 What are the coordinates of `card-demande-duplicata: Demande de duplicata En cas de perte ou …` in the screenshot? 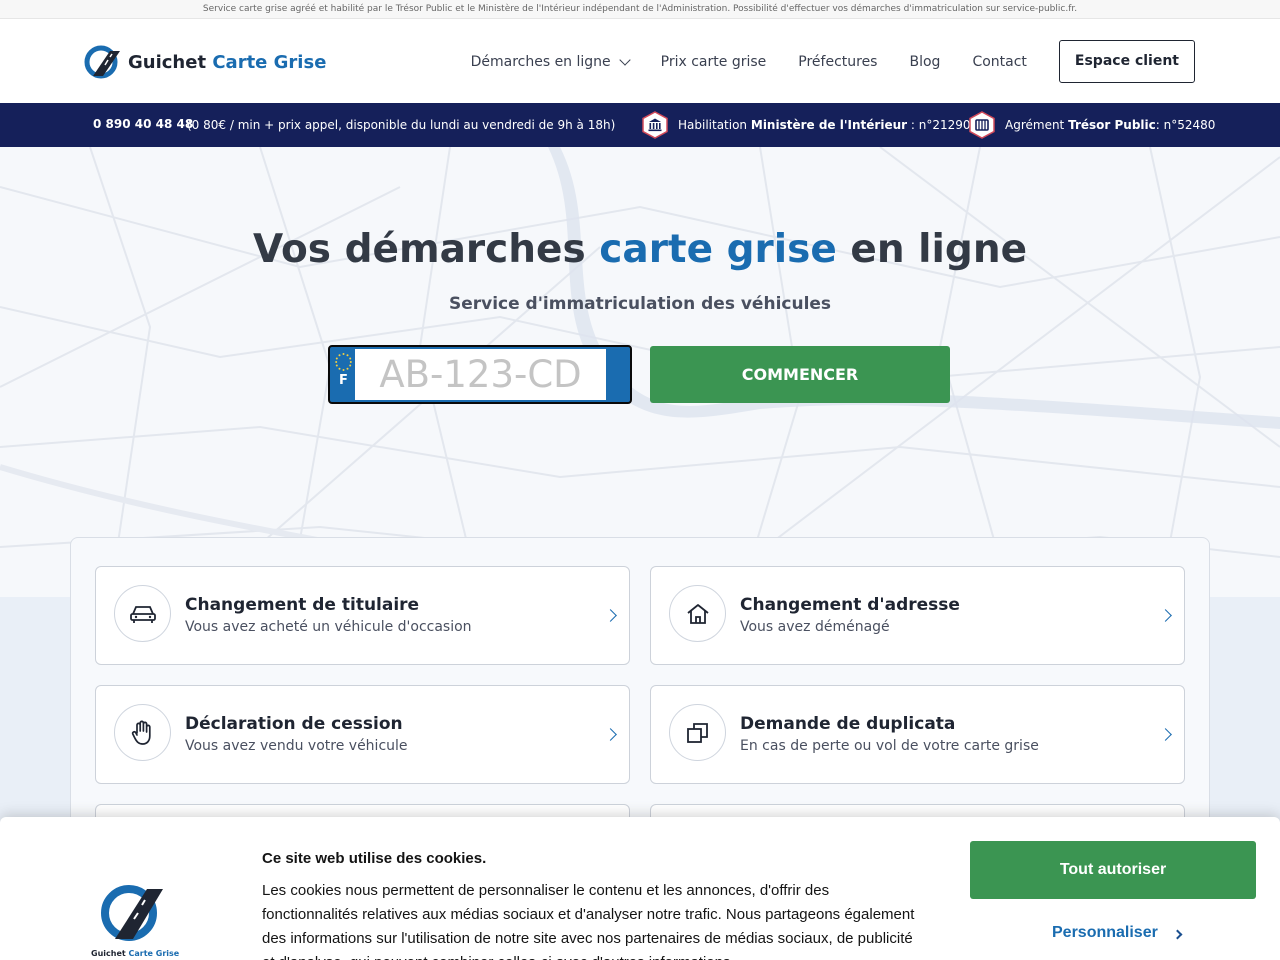 It's located at (917, 734).